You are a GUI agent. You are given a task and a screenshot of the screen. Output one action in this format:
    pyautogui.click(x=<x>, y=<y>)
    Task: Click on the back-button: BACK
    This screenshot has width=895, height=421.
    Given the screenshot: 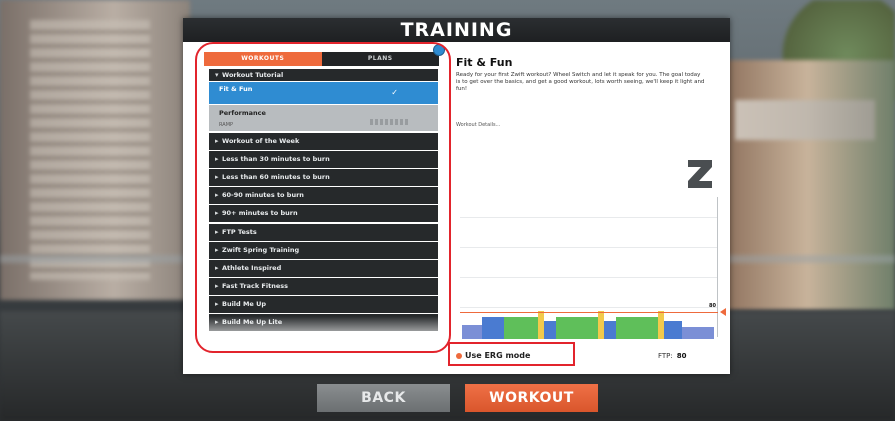 What is the action you would take?
    pyautogui.click(x=383, y=398)
    